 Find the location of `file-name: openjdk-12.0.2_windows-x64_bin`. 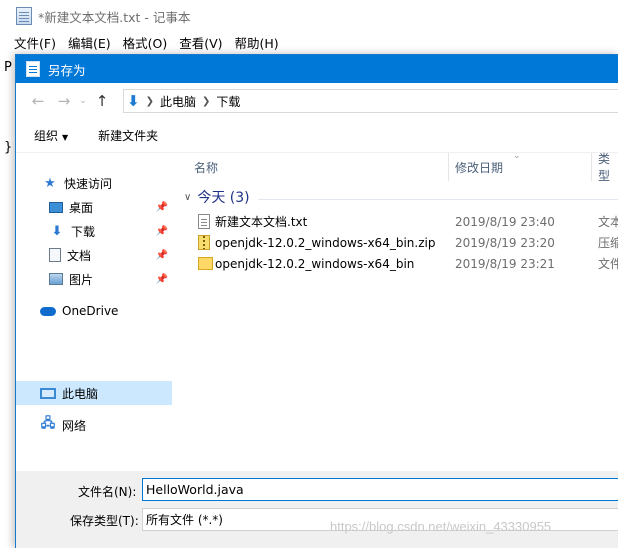

file-name: openjdk-12.0.2_windows-x64_bin is located at coordinates (315, 263).